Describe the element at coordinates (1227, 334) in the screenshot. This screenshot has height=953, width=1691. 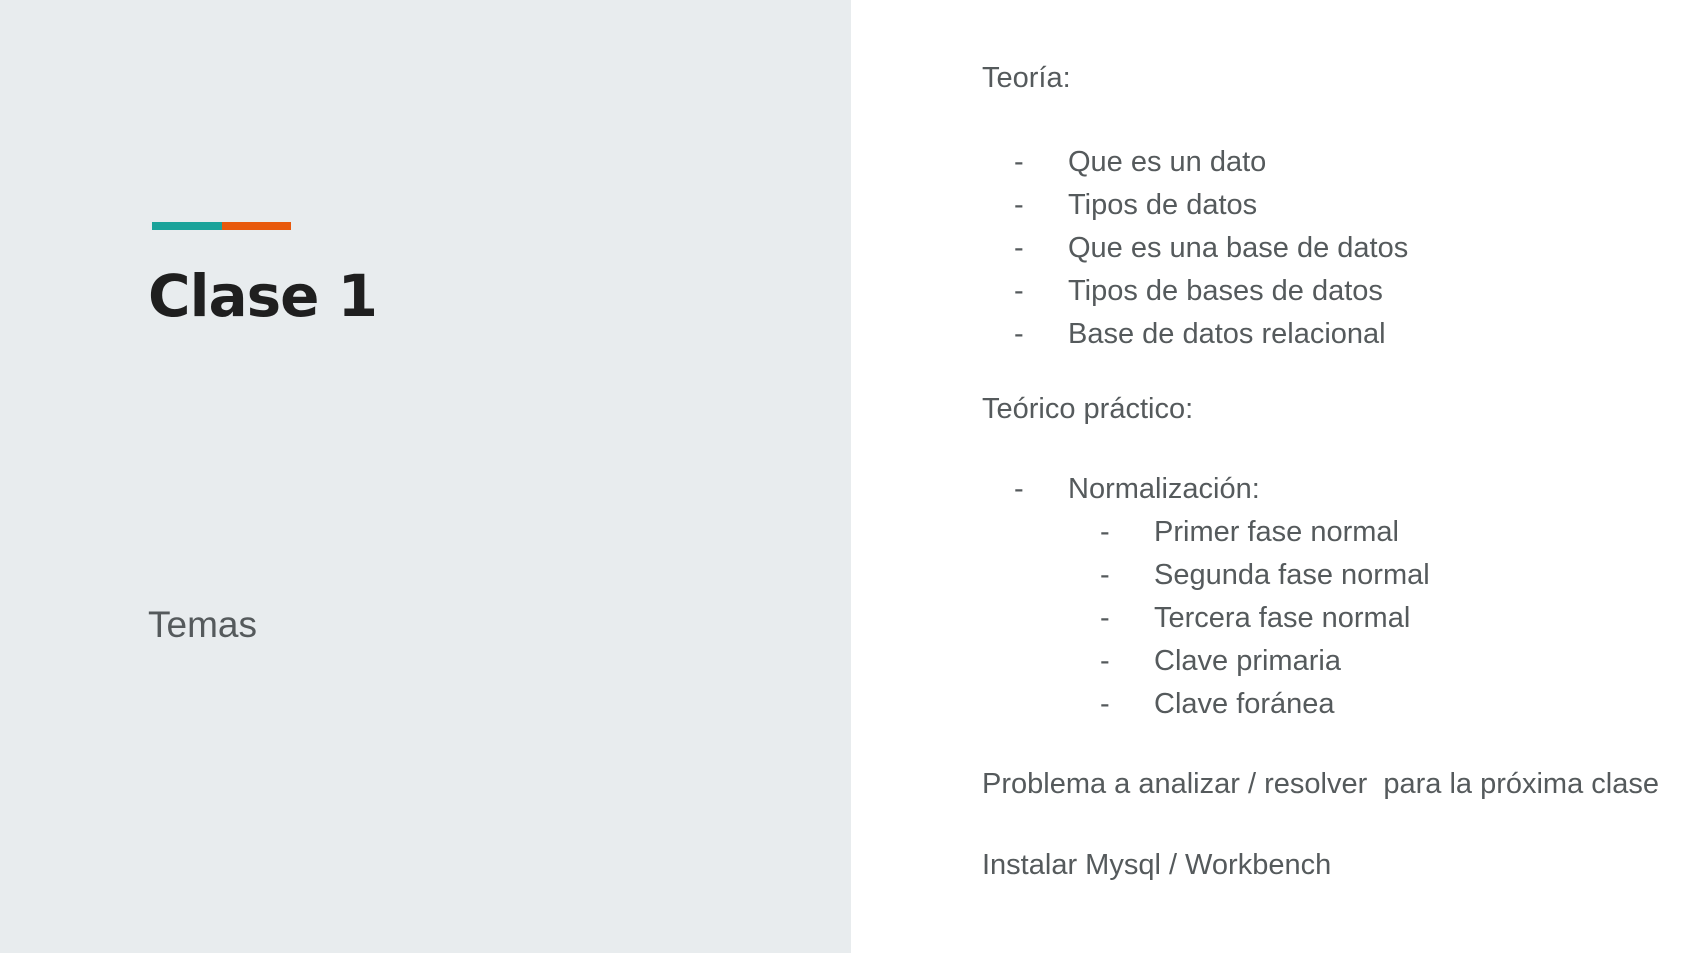
I see `teoria-item: Base de datos relacional` at that location.